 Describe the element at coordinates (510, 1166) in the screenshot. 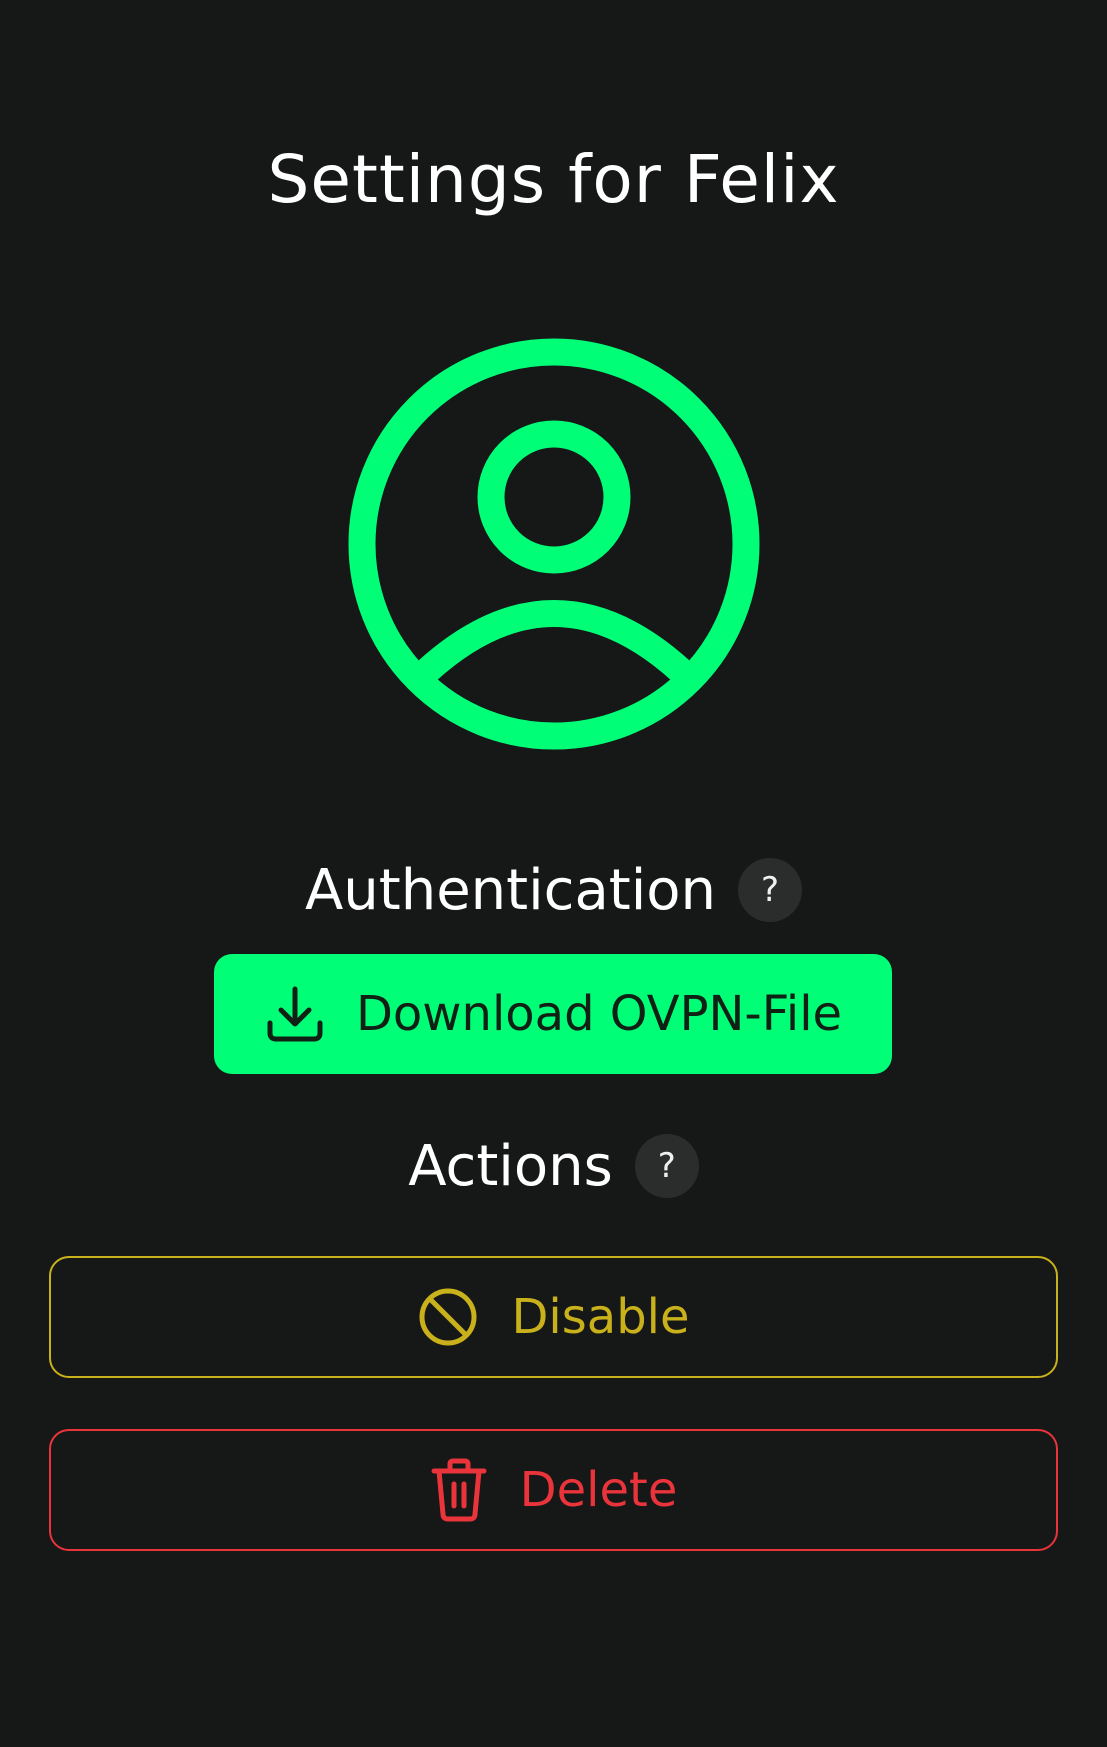

I see `actions-heading: Actions` at that location.